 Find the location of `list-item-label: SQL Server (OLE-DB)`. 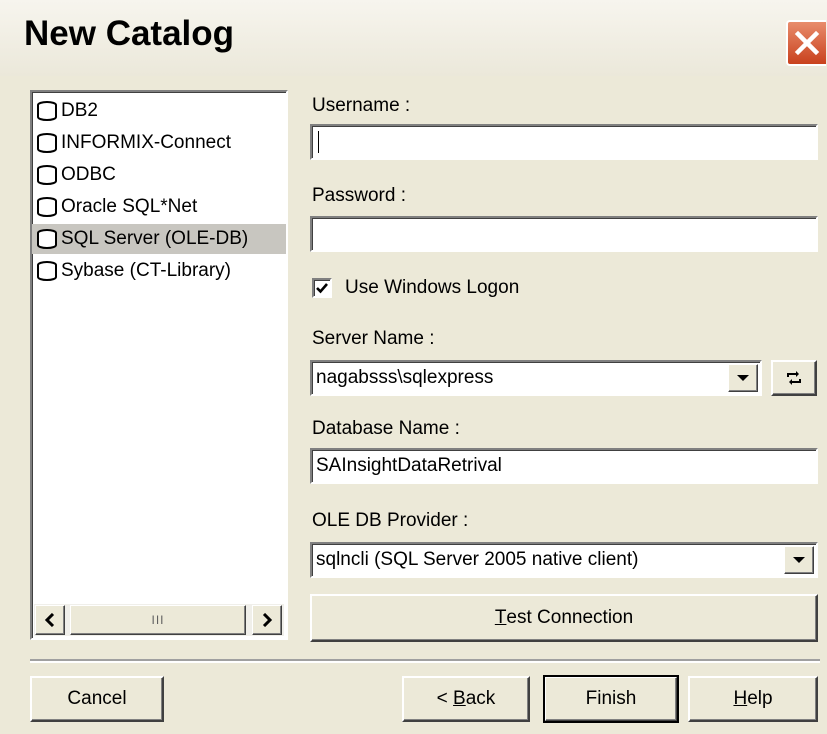

list-item-label: SQL Server (OLE-DB) is located at coordinates (155, 238).